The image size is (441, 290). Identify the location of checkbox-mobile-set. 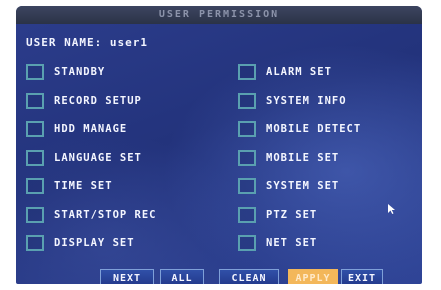
(247, 158).